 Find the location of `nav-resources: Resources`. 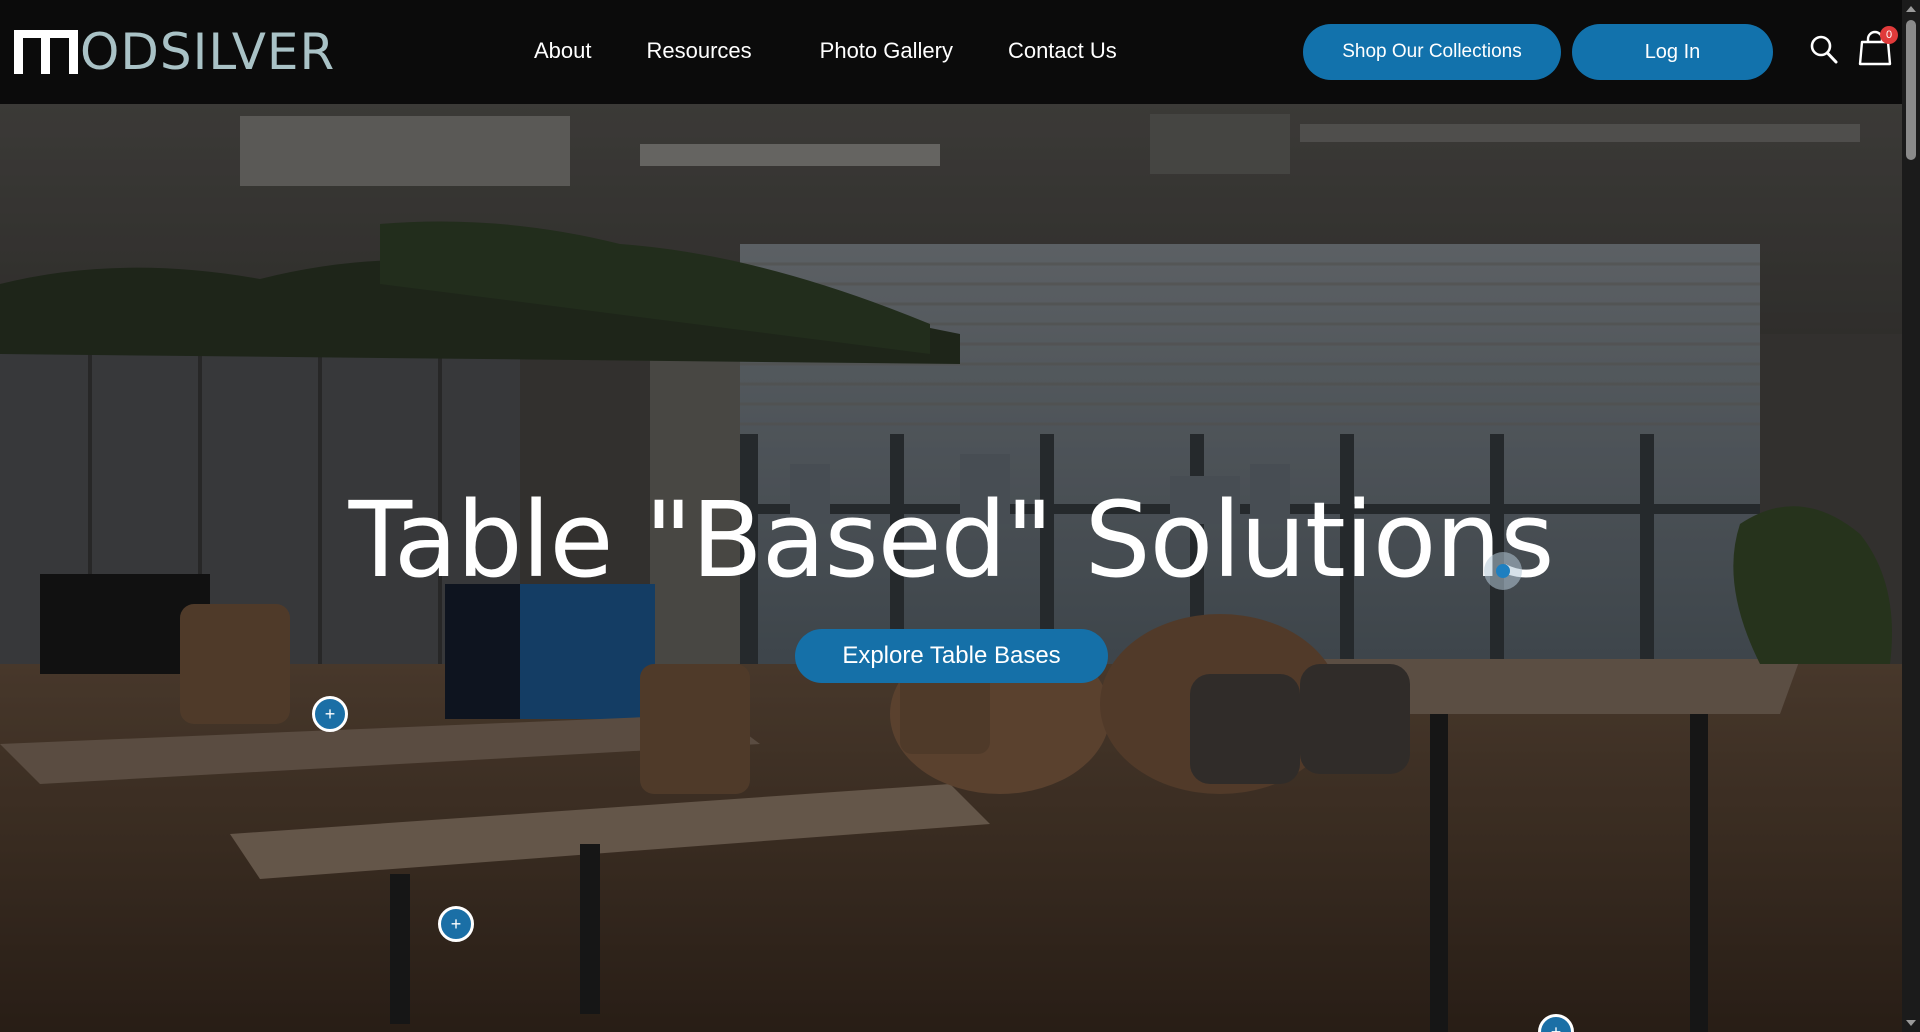

nav-resources: Resources is located at coordinates (699, 51).